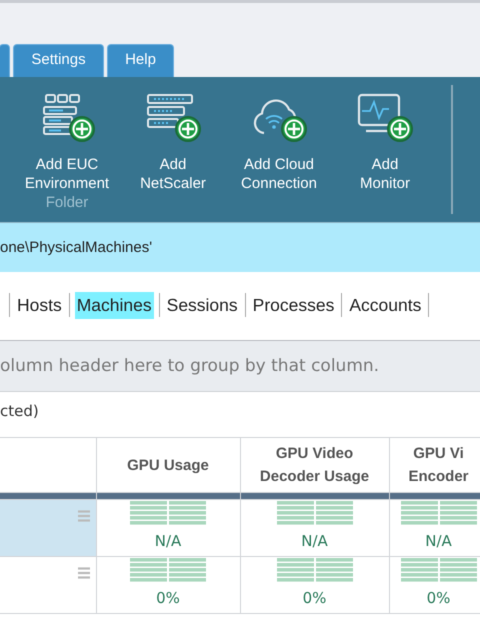  I want to click on view-tab: Sessions, so click(202, 305).